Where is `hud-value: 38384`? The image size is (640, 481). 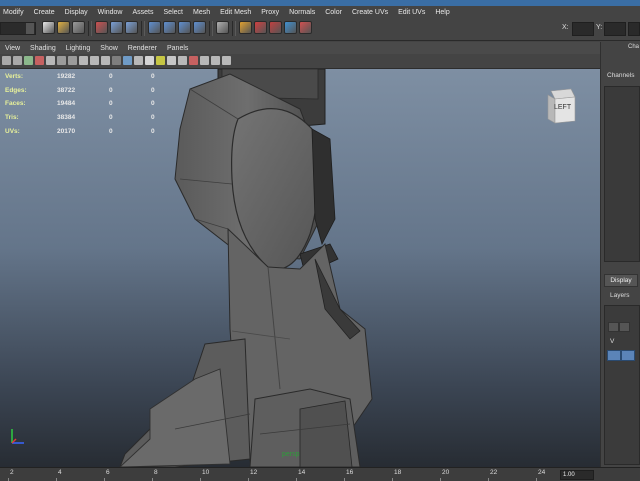
hud-value: 38384 is located at coordinates (66, 118).